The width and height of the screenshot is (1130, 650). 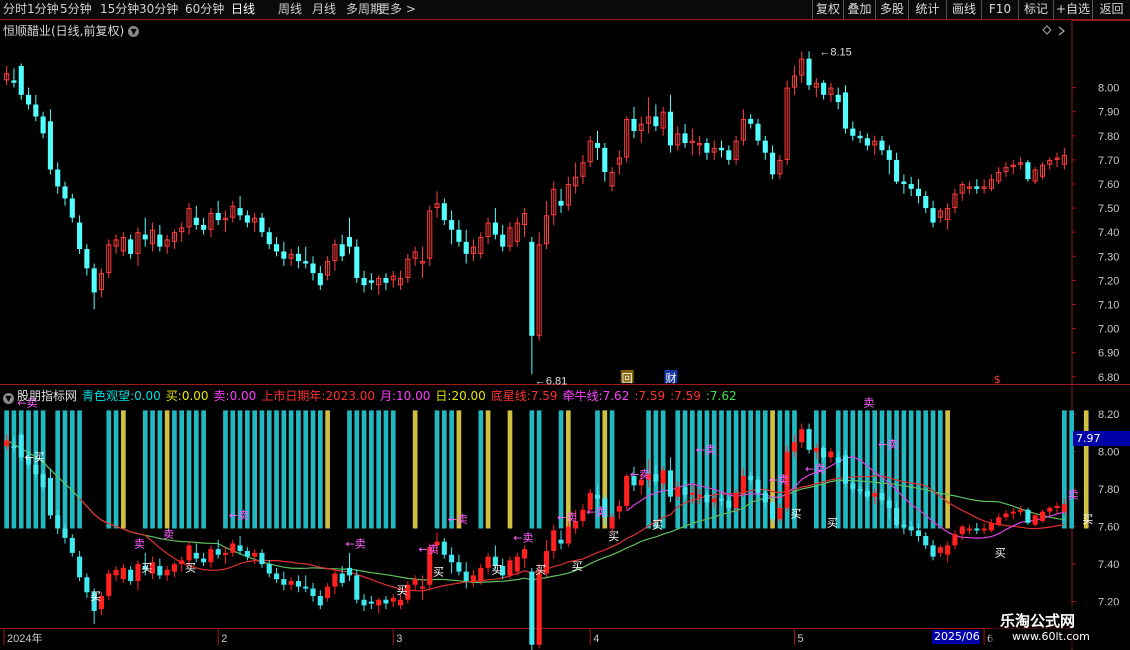 I want to click on y-tick-label: 7.60, so click(x=1108, y=528).